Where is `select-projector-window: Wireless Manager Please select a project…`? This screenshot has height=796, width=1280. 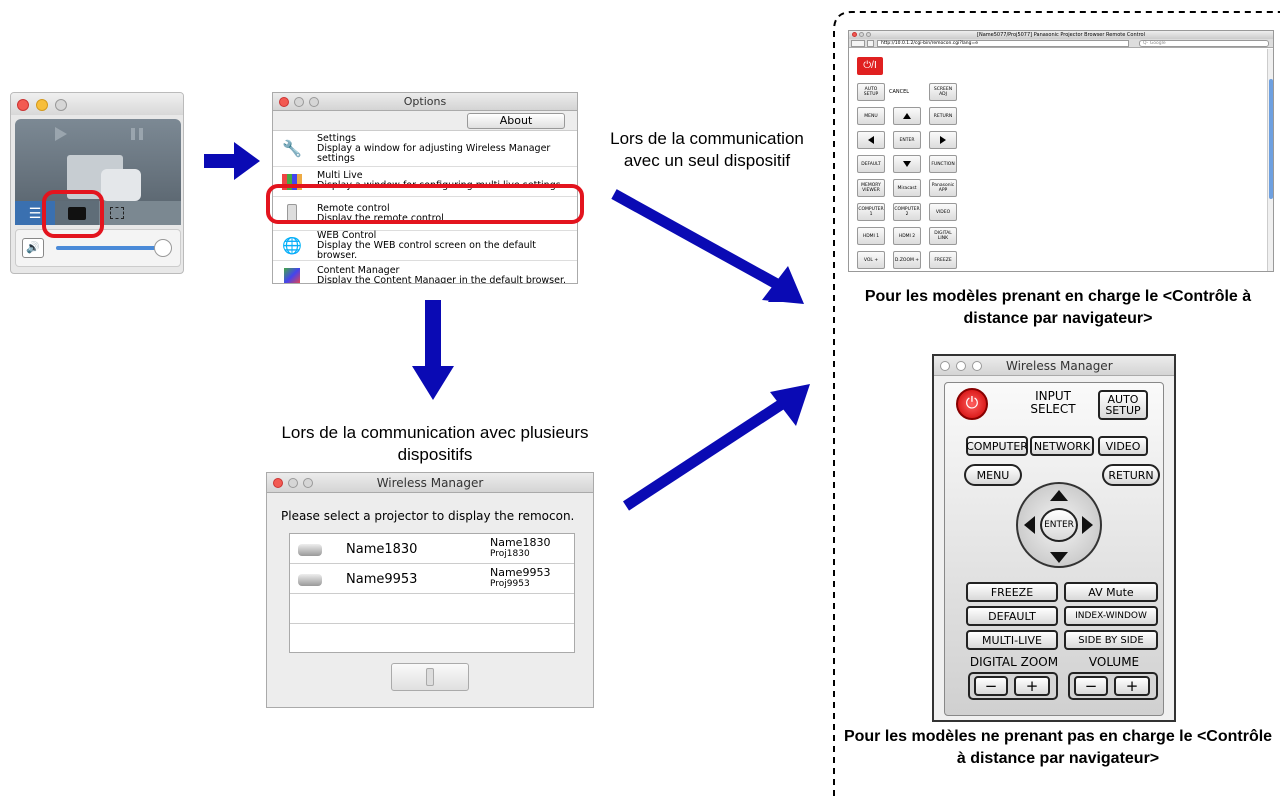
select-projector-window: Wireless Manager Please select a project… is located at coordinates (430, 590).